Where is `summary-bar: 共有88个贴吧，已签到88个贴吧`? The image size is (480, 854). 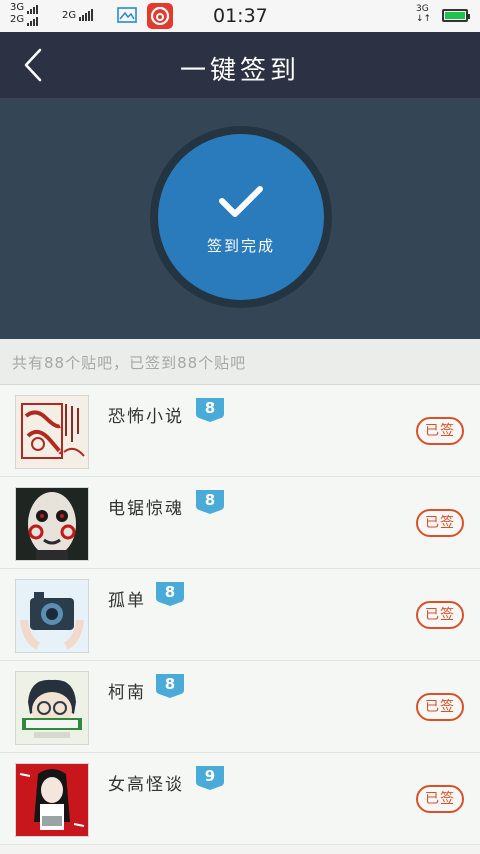
summary-bar: 共有88个贴吧，已签到88个贴吧 is located at coordinates (240, 362).